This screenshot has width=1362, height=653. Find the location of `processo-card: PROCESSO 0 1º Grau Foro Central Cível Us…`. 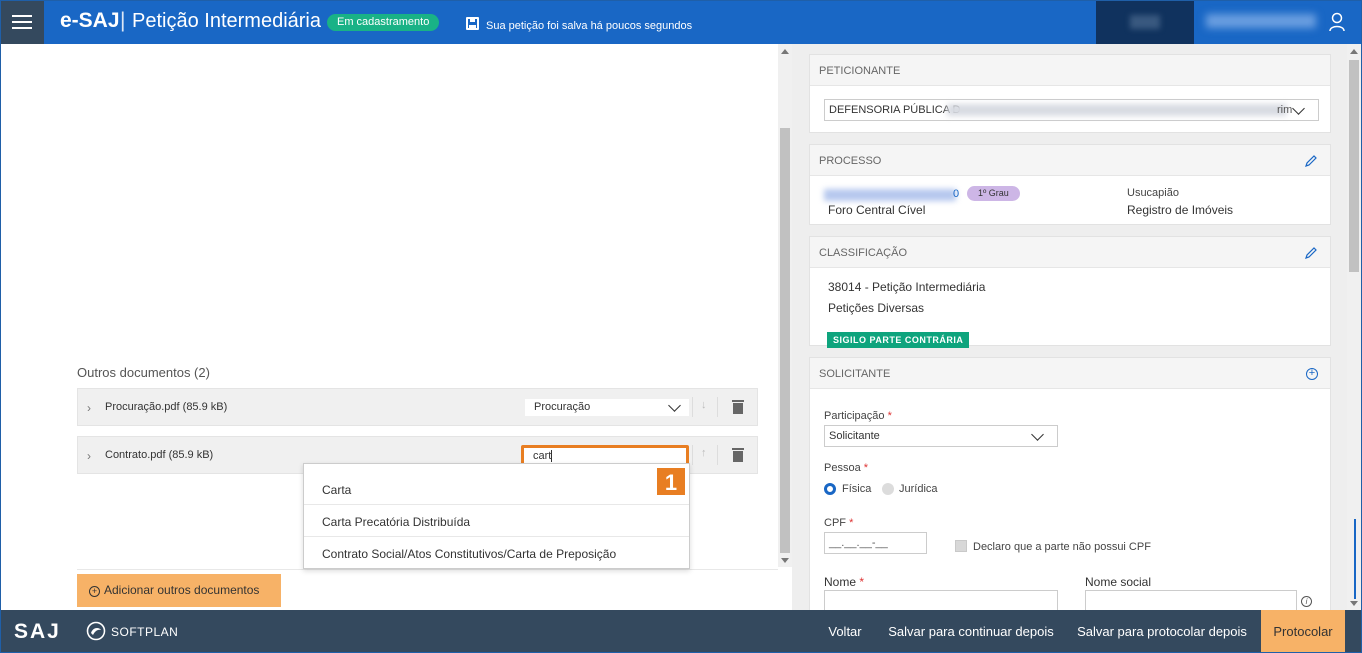

processo-card: PROCESSO 0 1º Grau Foro Central Cível Us… is located at coordinates (1070, 184).